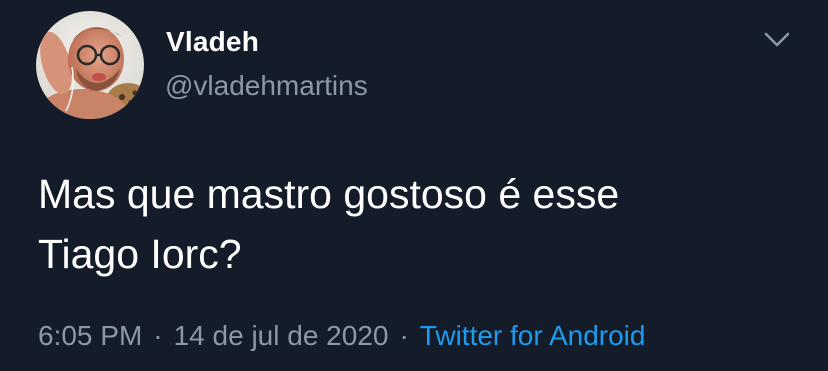 This screenshot has height=371, width=828. I want to click on user-handle: @vladehmartins, so click(266, 86).